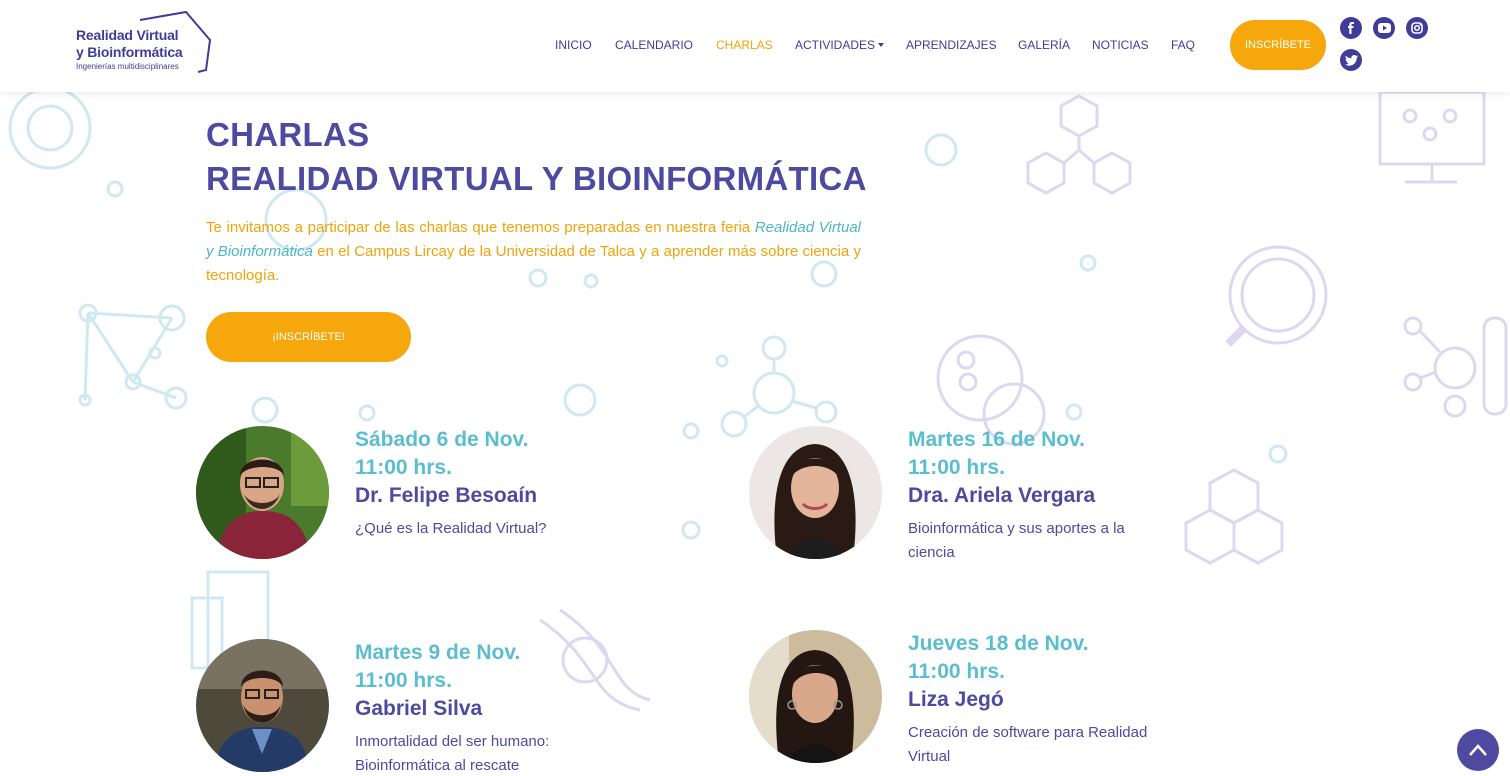 The width and height of the screenshot is (1510, 776). I want to click on nav-item-noticias: NOTICIAS, so click(1120, 45).